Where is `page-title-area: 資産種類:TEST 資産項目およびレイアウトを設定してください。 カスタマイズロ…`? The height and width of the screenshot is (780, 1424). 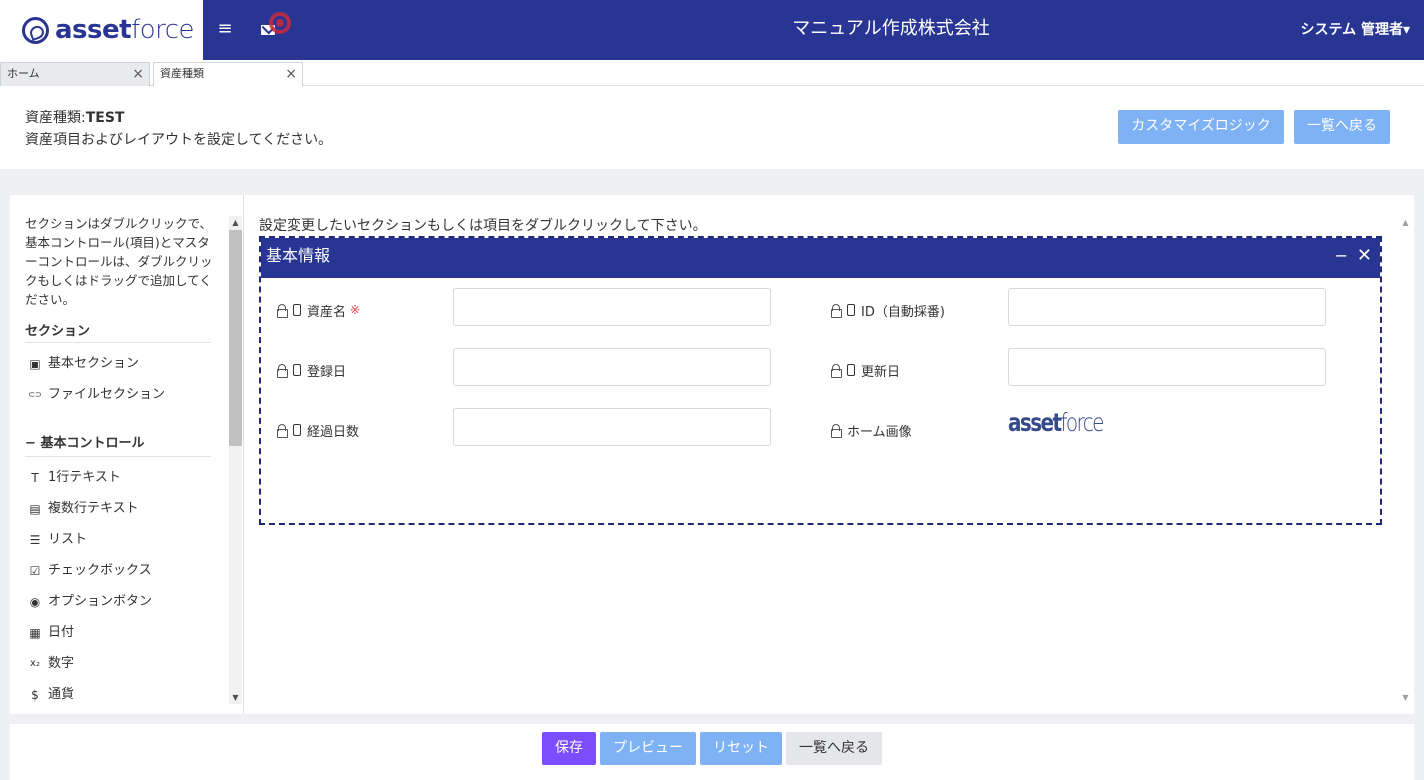
page-title-area: 資産種類:TEST 資産項目およびレイアウトを設定してください。 カスタマイズロ… is located at coordinates (712, 127).